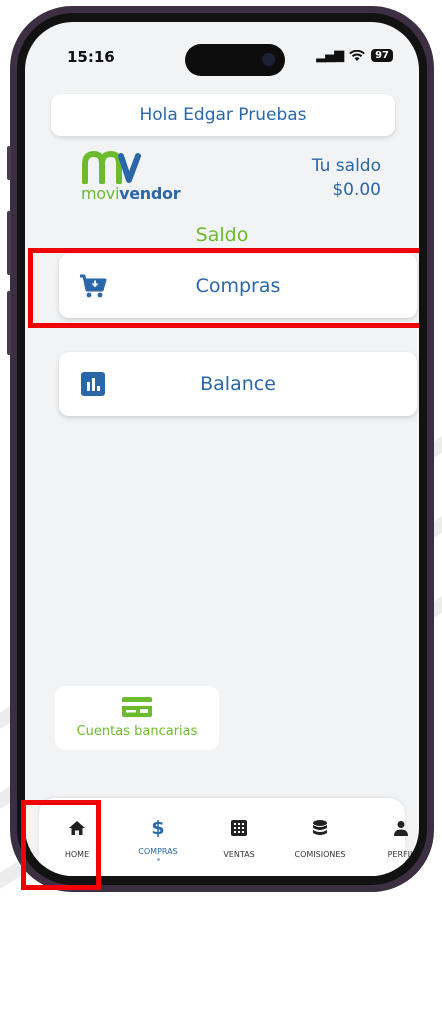 The image size is (442, 1031). What do you see at coordinates (356, 190) in the screenshot?
I see `balance-value: $0.00` at bounding box center [356, 190].